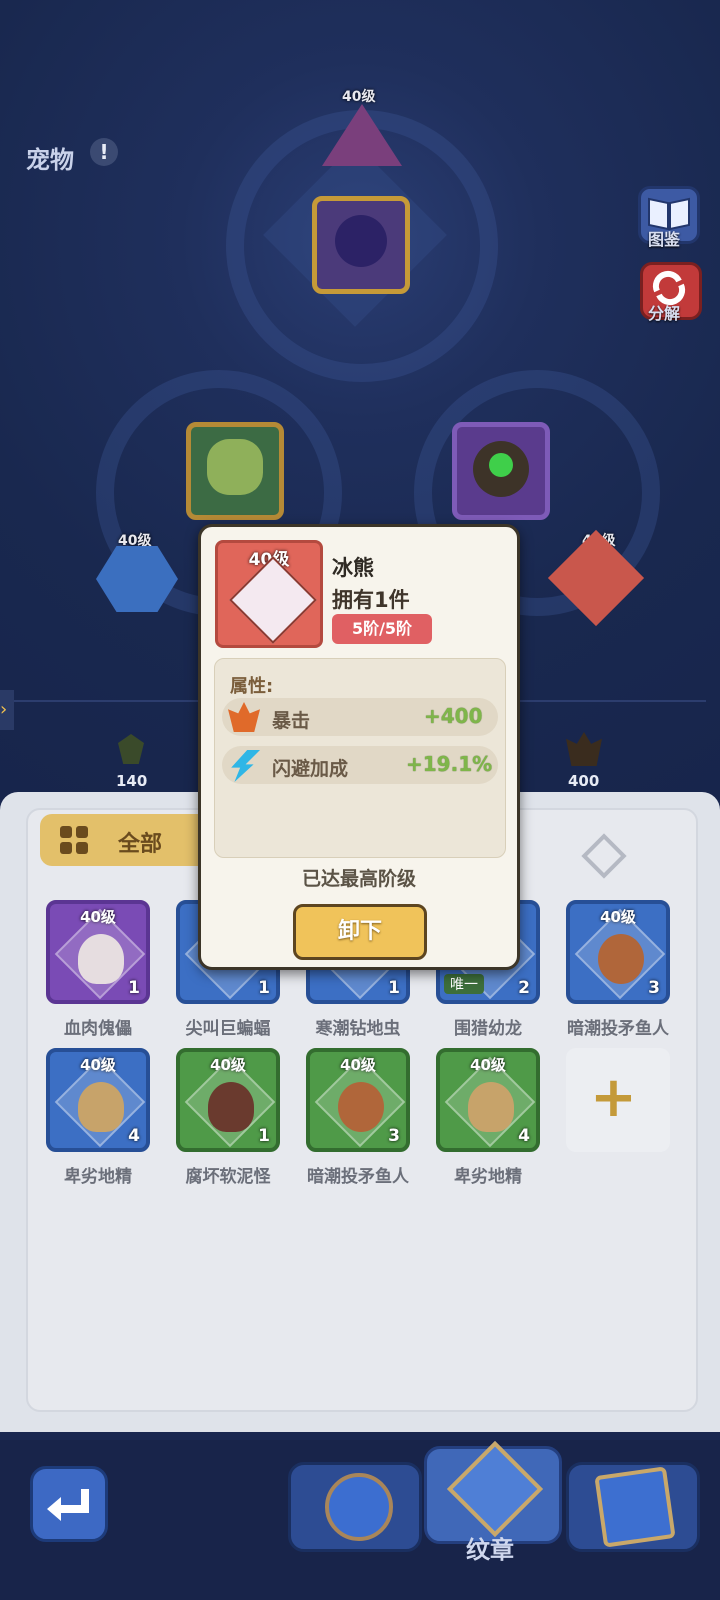 This screenshot has width=720, height=1600. Describe the element at coordinates (490, 1550) in the screenshot. I see `emblem-tab-label: 纹章` at that location.